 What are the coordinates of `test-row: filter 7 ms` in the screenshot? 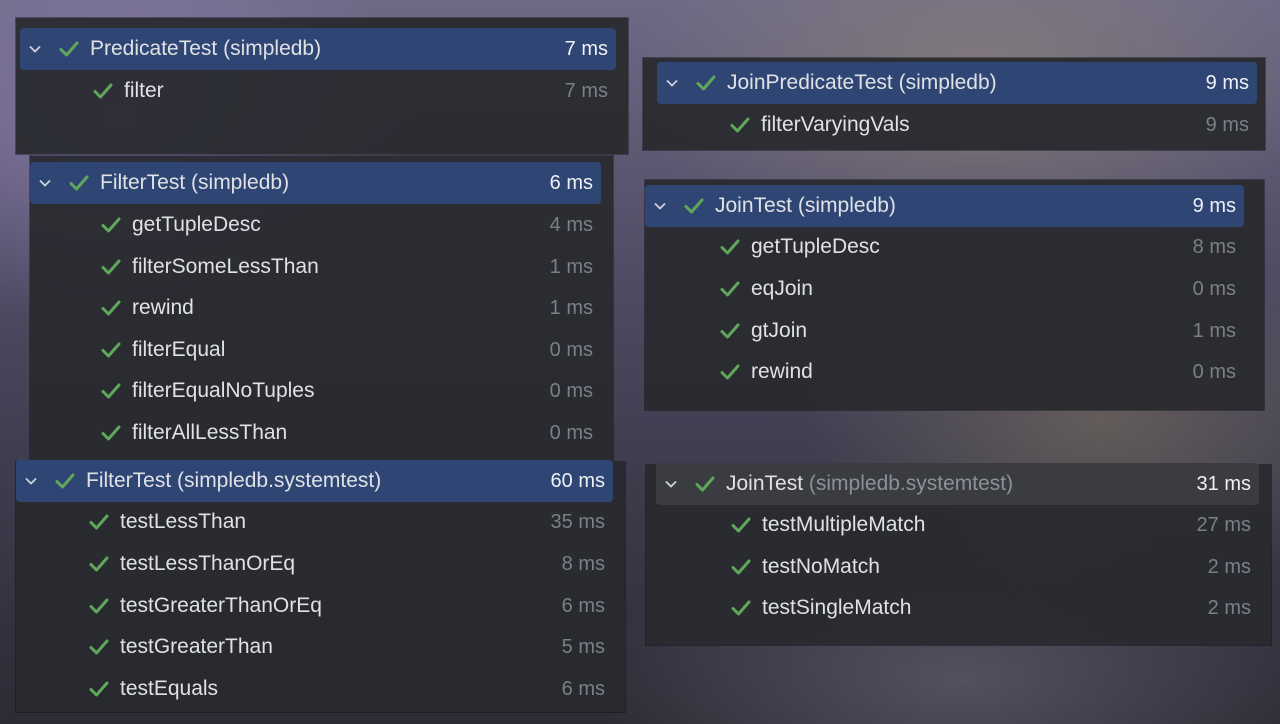 It's located at (316, 91).